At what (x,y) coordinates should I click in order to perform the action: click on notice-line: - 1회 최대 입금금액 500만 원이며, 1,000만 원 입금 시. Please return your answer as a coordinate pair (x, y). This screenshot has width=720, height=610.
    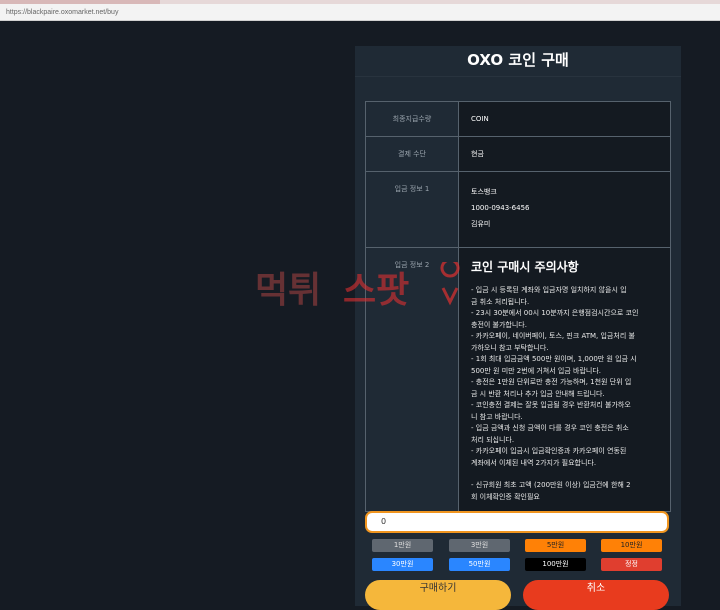
    Looking at the image, I should click on (554, 359).